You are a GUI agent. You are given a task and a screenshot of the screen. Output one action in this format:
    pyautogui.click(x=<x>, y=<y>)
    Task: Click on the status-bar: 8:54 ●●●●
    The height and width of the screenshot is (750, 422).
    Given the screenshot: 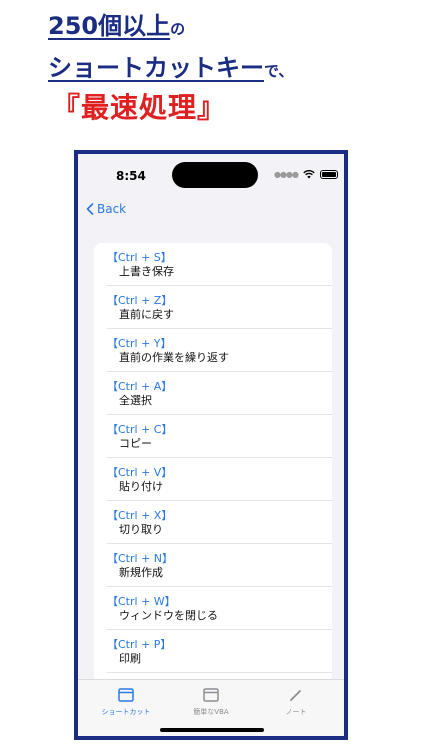 What is the action you would take?
    pyautogui.click(x=211, y=176)
    